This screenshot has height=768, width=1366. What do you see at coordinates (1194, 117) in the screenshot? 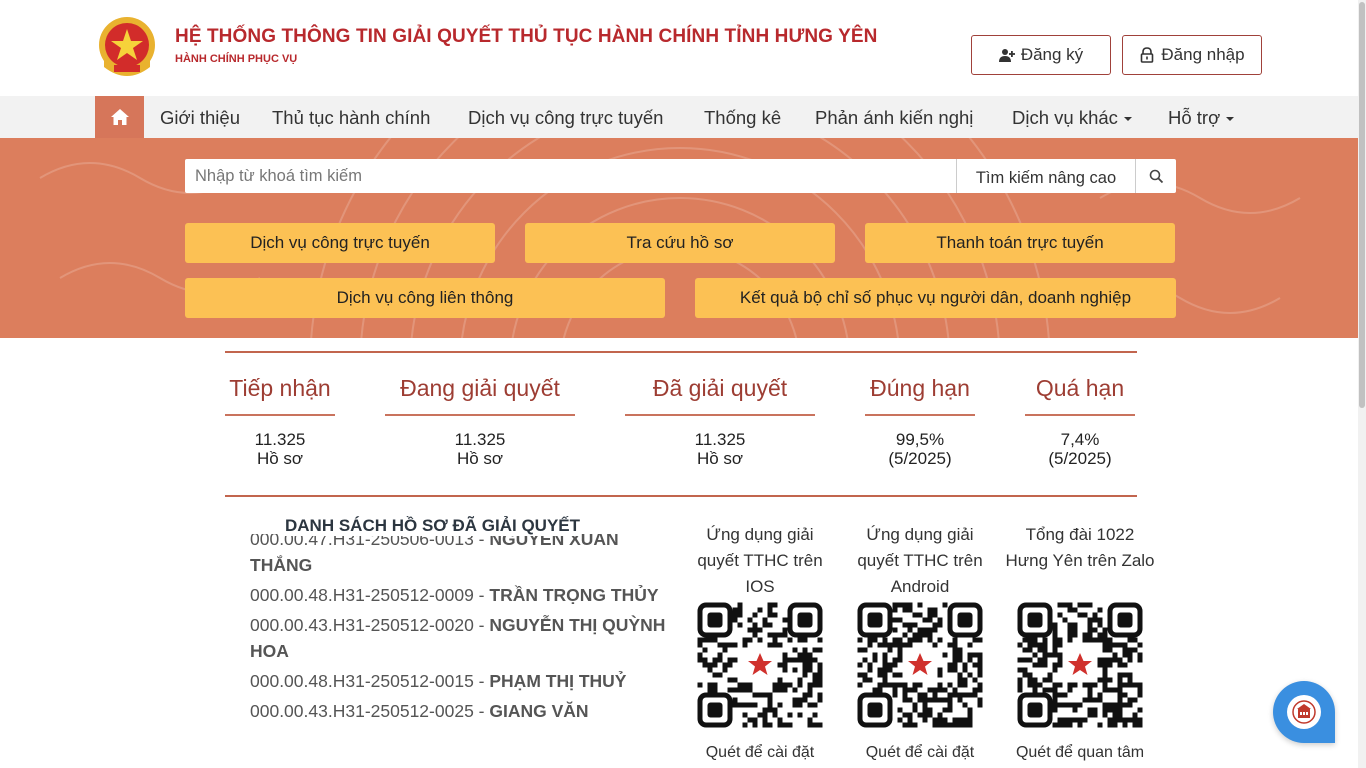
I see `nav-item-label: Hỗ trợ` at bounding box center [1194, 117].